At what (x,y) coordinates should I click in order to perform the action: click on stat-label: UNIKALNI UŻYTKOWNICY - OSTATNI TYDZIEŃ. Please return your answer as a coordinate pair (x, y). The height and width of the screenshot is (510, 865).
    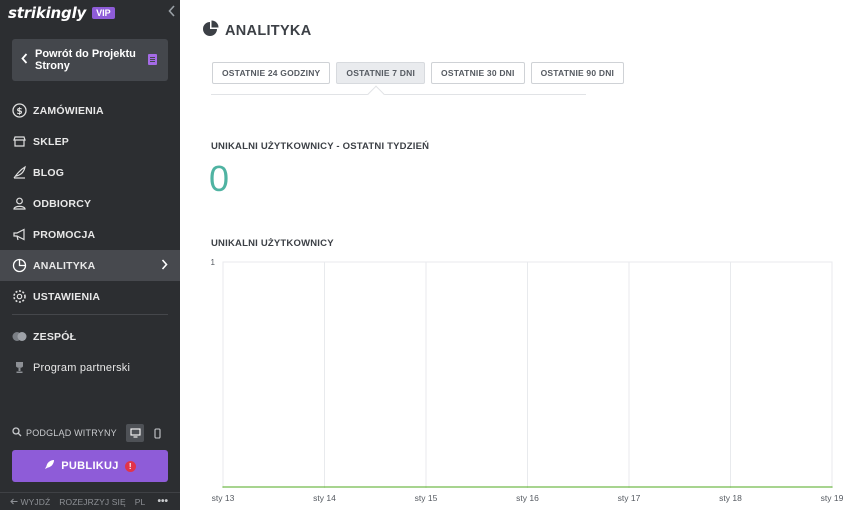
    Looking at the image, I should click on (320, 146).